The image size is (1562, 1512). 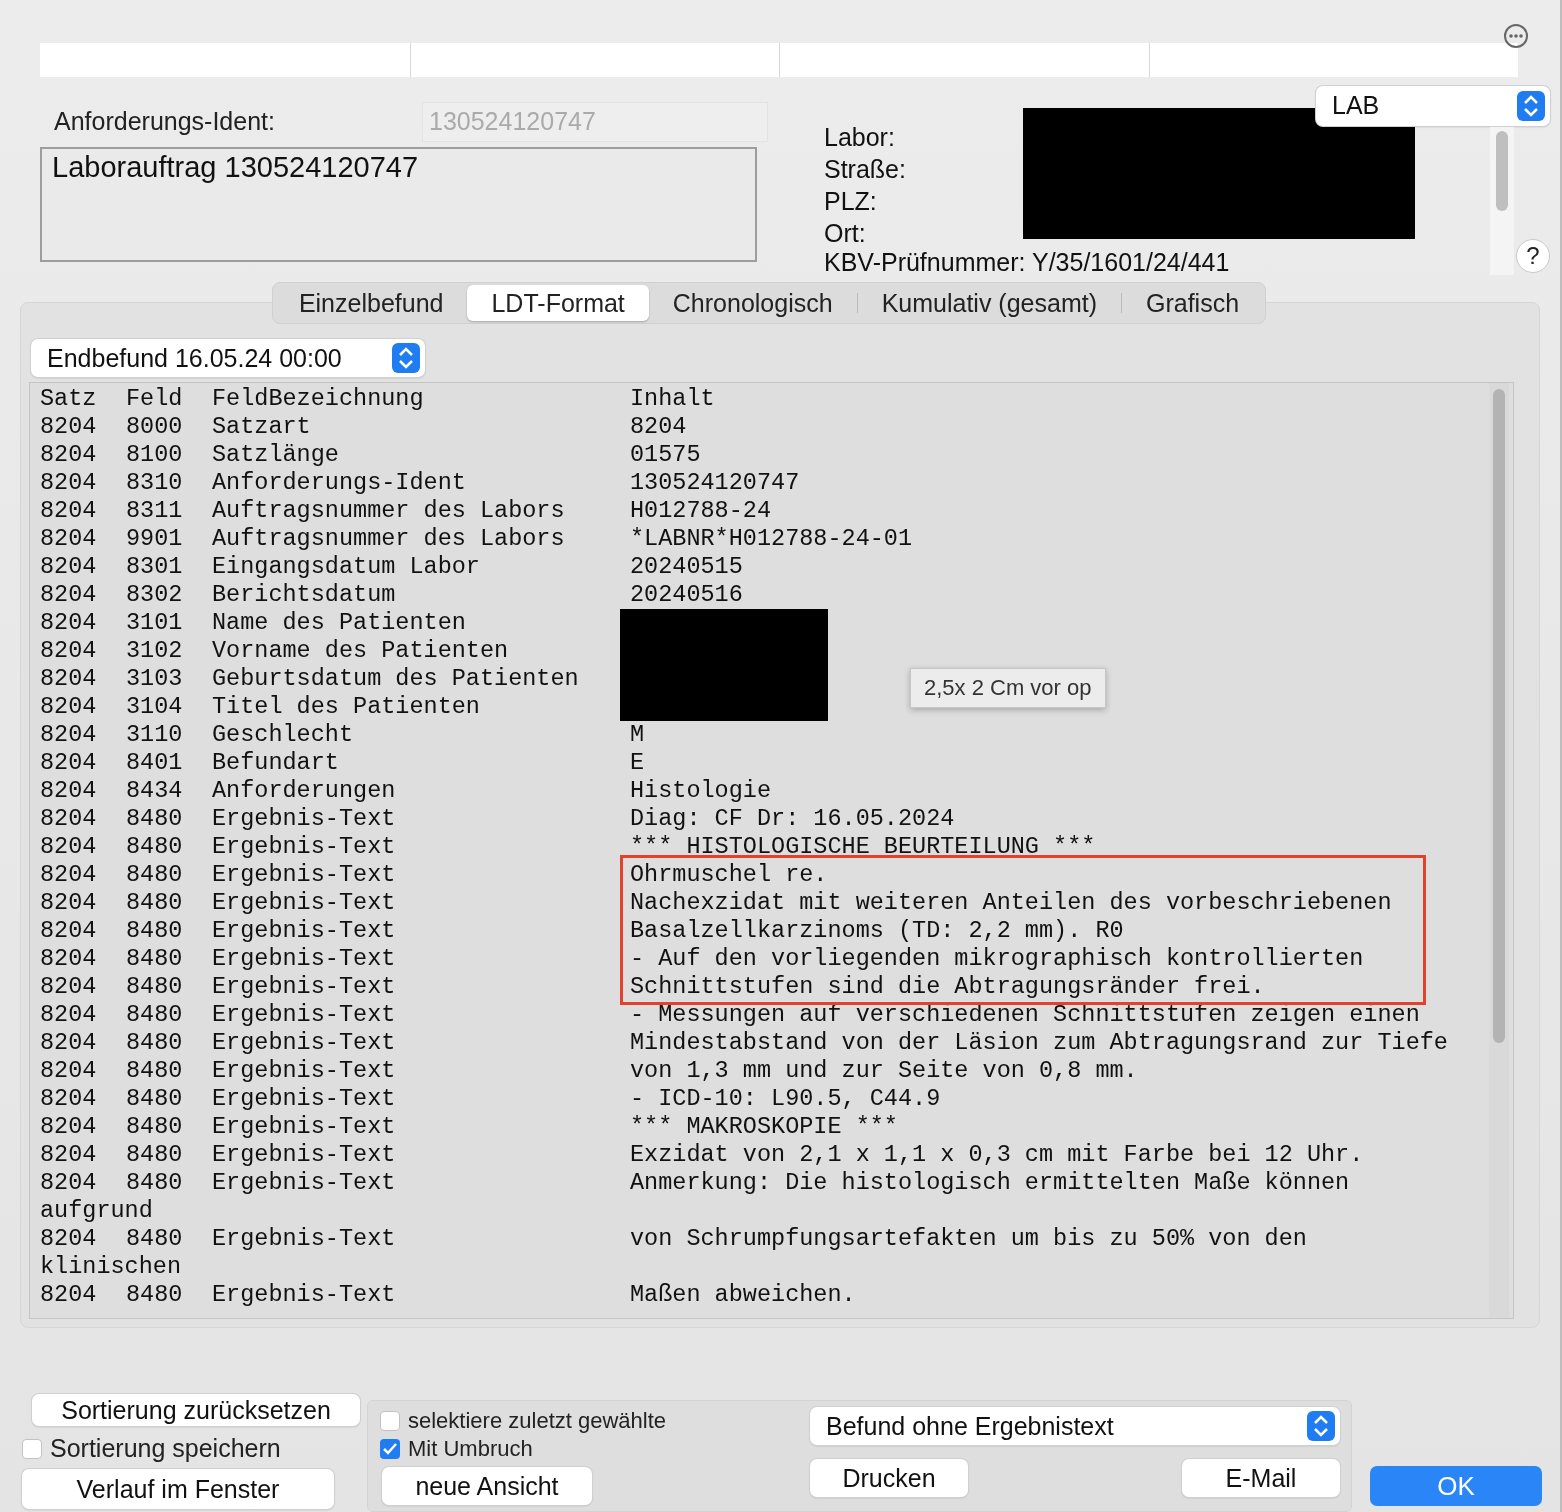 What do you see at coordinates (1456, 1486) in the screenshot?
I see `ok-button: OK` at bounding box center [1456, 1486].